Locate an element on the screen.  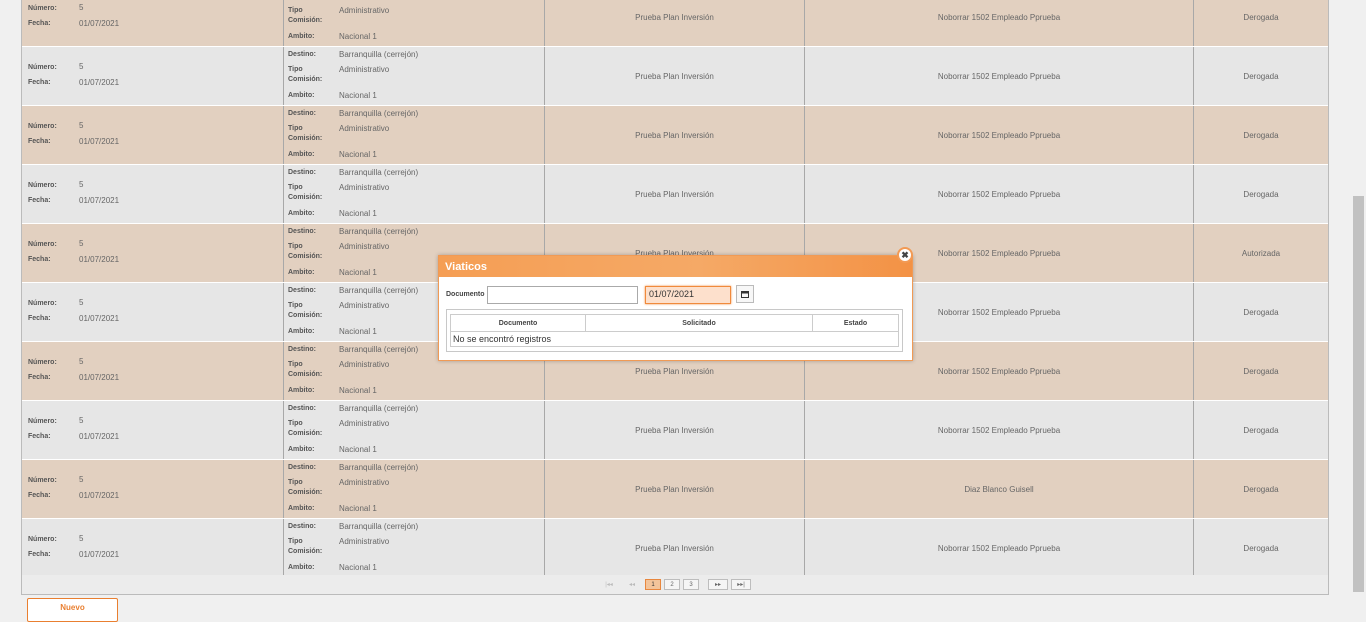
documento-label: Documento is located at coordinates (465, 294).